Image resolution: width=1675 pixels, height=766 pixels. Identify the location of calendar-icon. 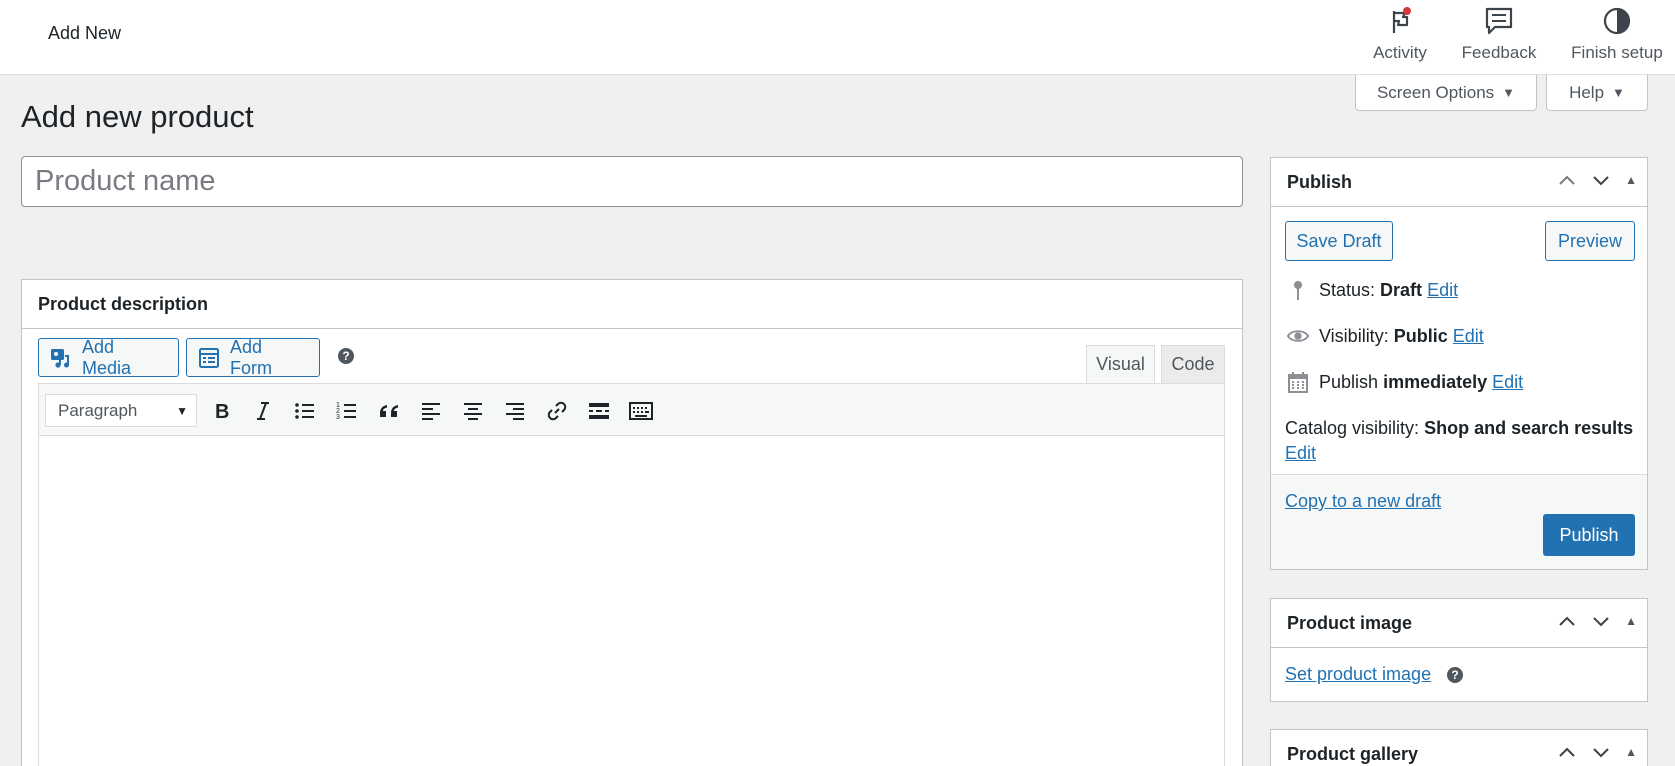
(1298, 382).